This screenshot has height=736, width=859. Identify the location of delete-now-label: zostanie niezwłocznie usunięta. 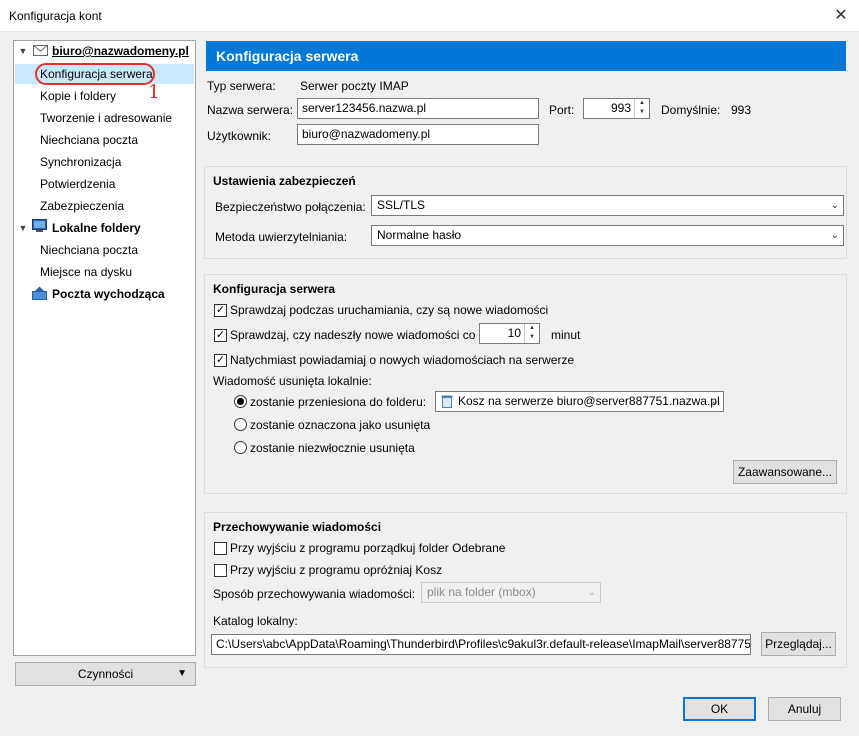
(332, 448).